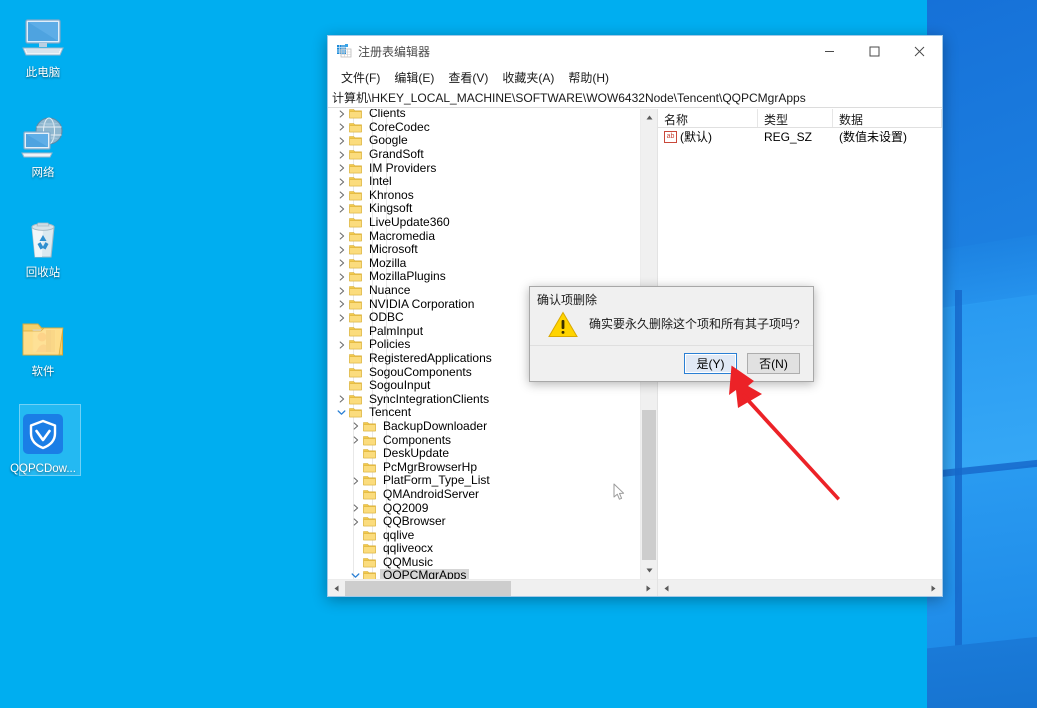 This screenshot has width=1037, height=708. Describe the element at coordinates (484, 115) in the screenshot. I see `tree-node: Clients` at that location.